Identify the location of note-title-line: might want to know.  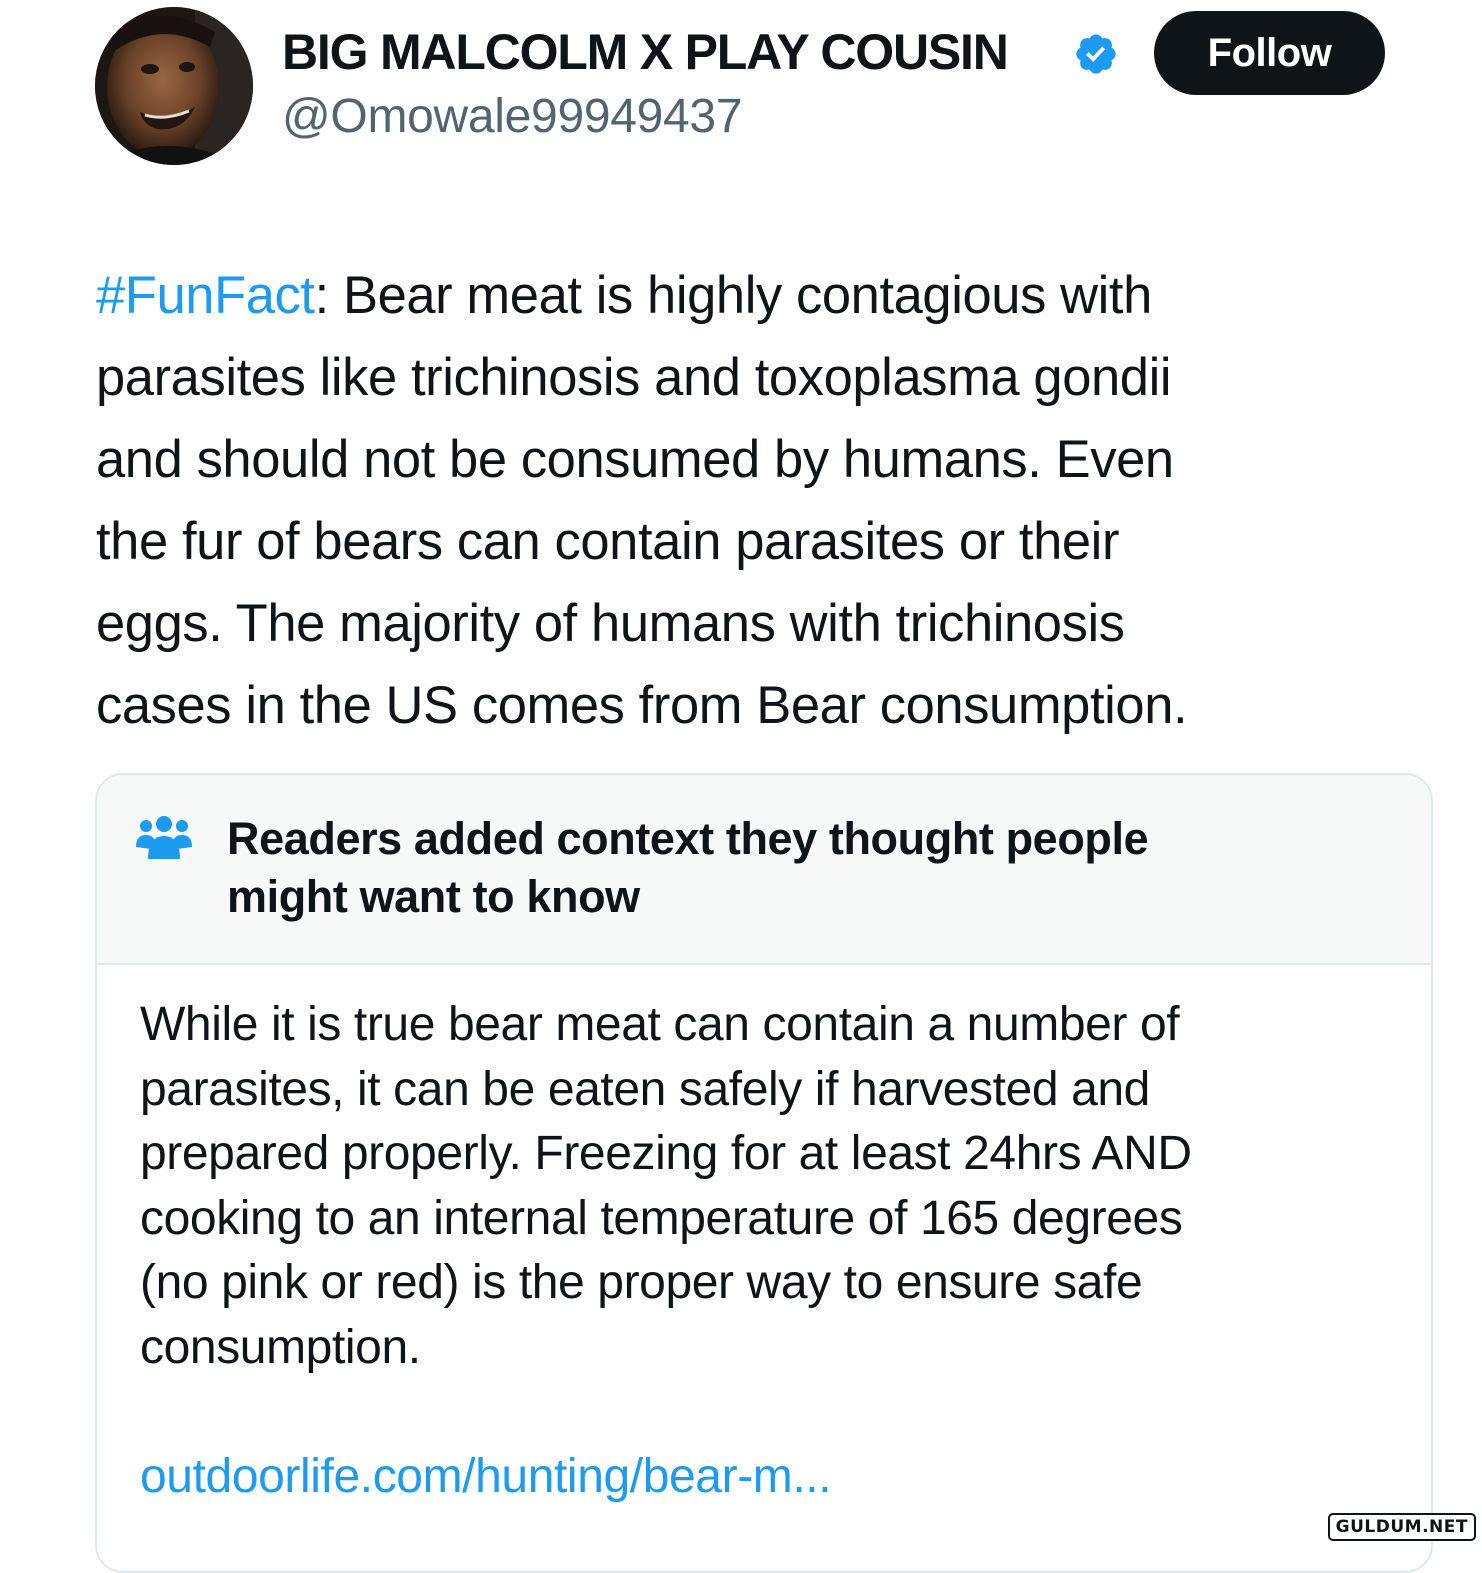
(433, 896).